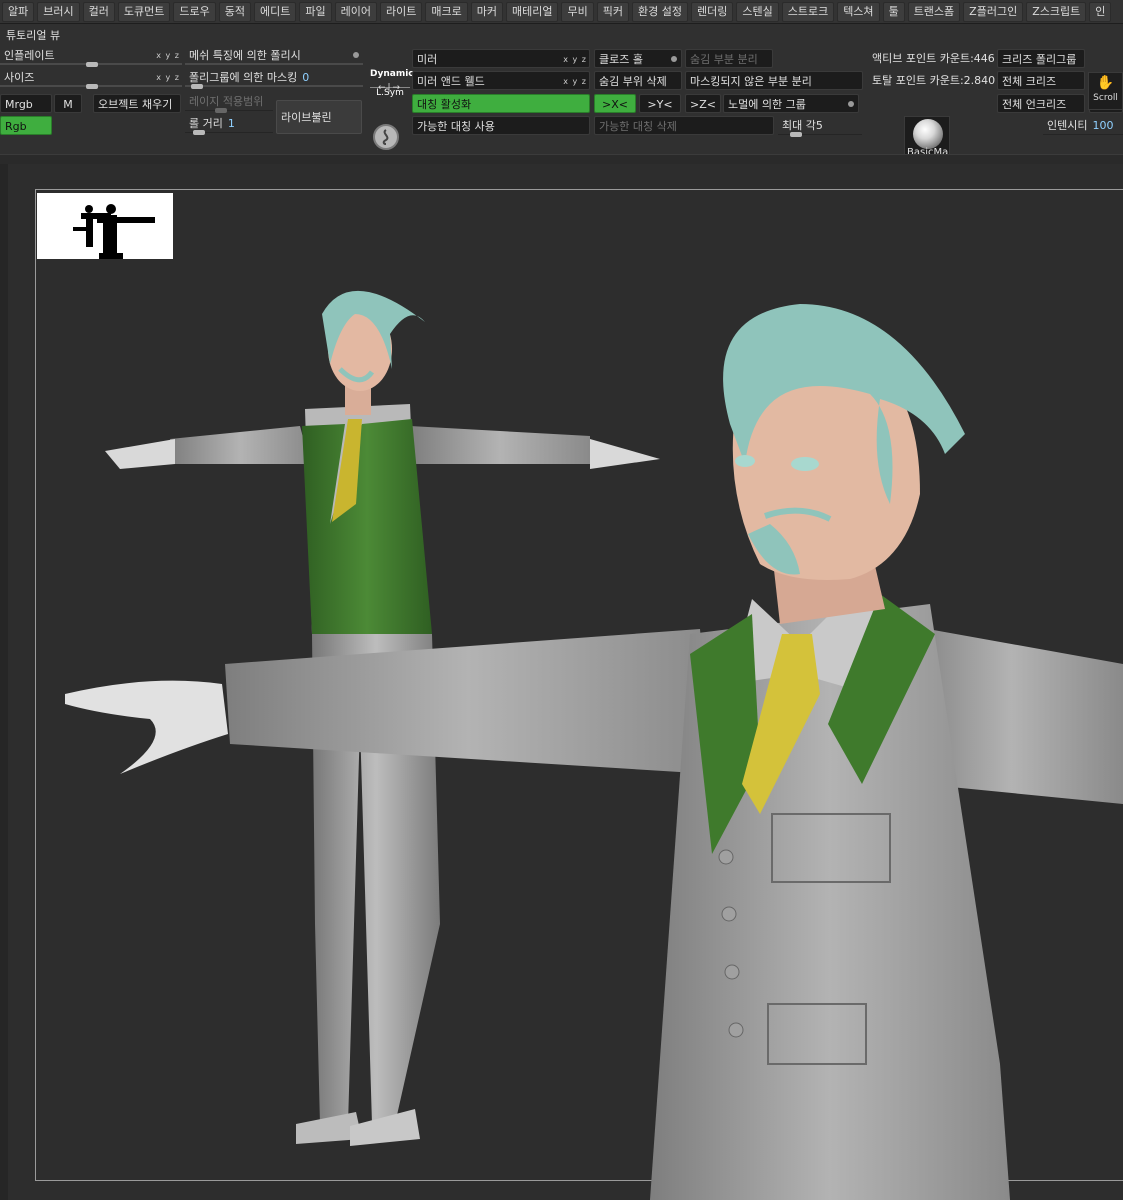 Image resolution: width=1123 pixels, height=1200 pixels. Describe the element at coordinates (501, 58) in the screenshot. I see `mirror-button: 미러 x y z` at that location.